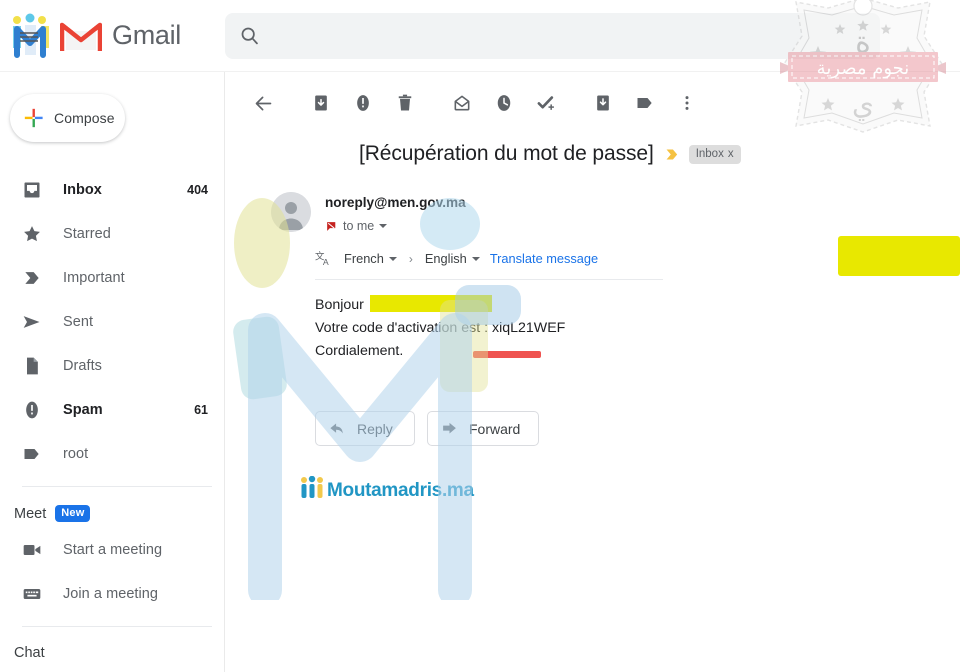 The image size is (960, 672). I want to click on avatar, so click(291, 212).